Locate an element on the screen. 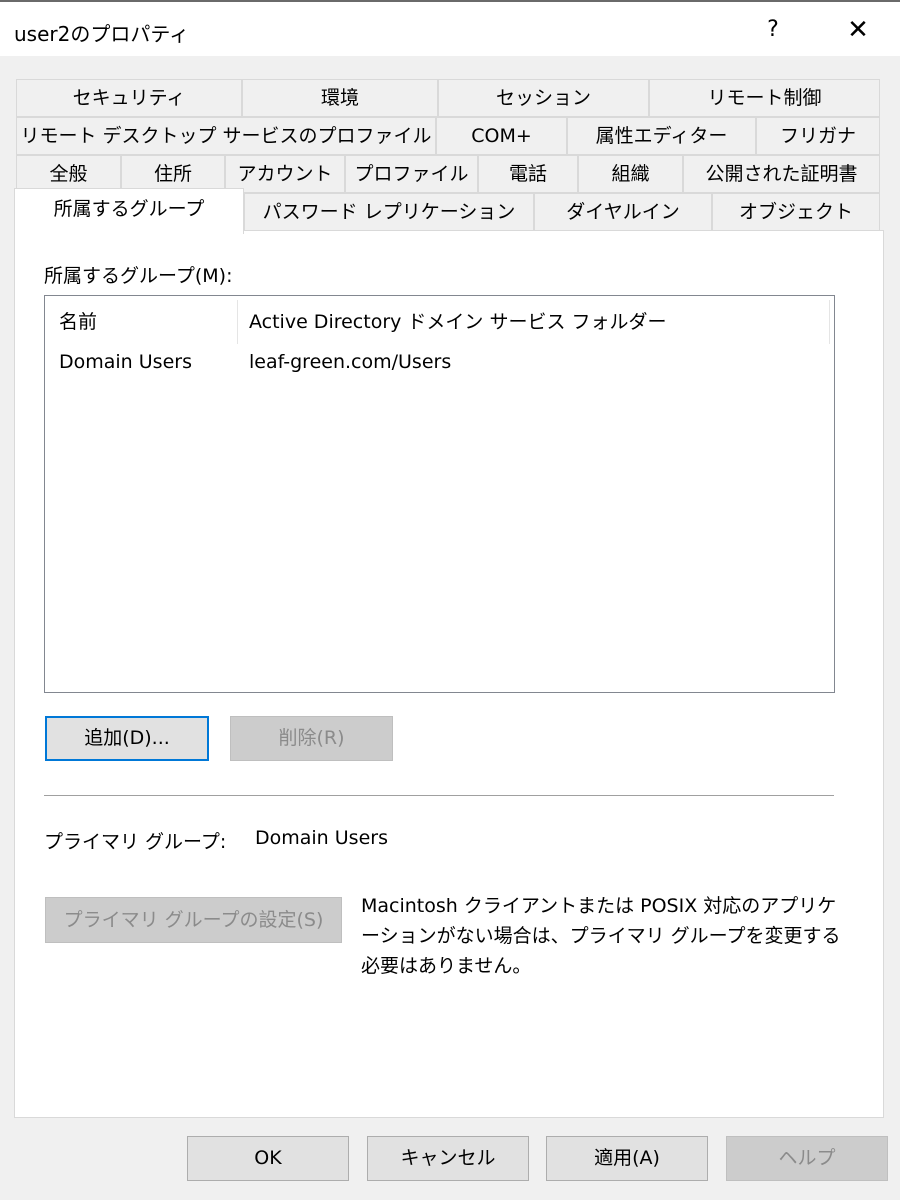 This screenshot has height=1200, width=900. tab-dial-in: ダイヤルイン is located at coordinates (623, 212).